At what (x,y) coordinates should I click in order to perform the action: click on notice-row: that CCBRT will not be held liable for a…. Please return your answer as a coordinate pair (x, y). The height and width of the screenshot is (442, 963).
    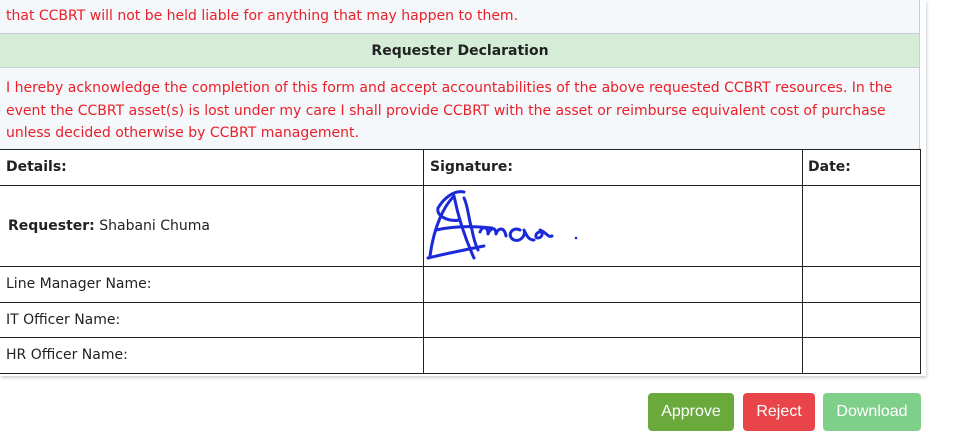
    Looking at the image, I should click on (460, 17).